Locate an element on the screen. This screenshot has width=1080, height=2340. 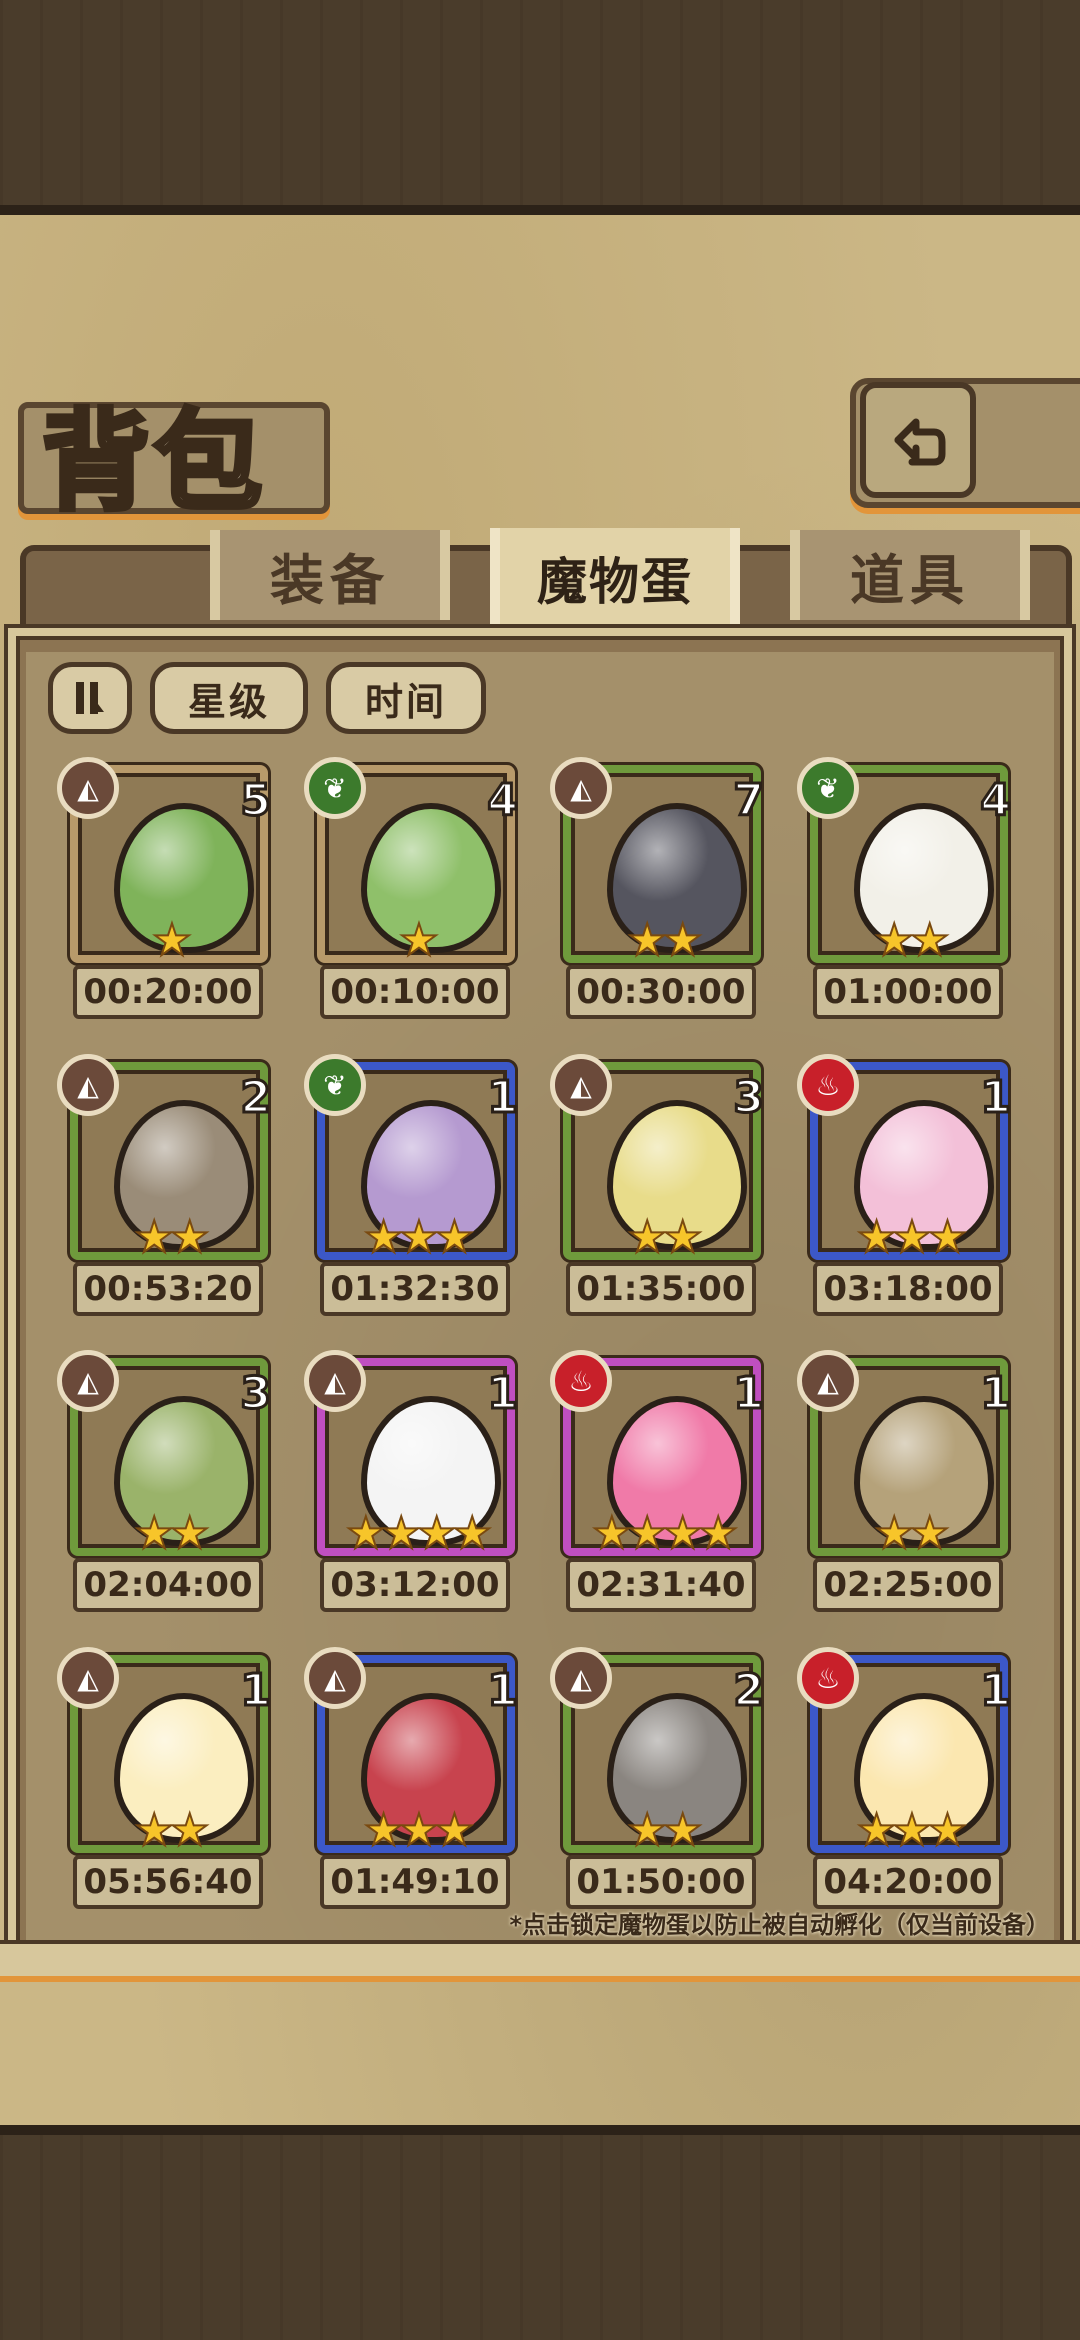
page-title: 背包 is located at coordinates (153, 462).